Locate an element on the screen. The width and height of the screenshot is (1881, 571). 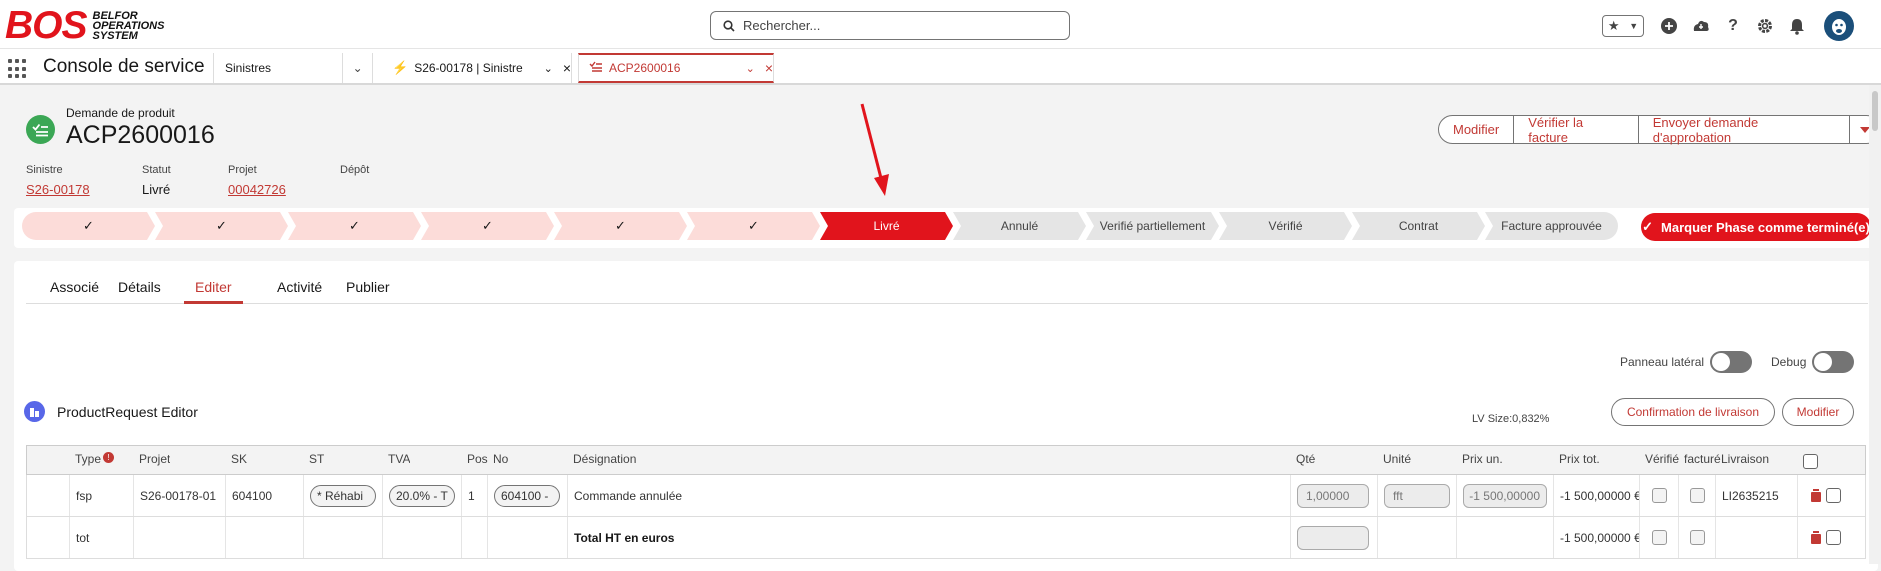
field-sinistre: Sinistre S26-00178 is located at coordinates (81, 180).